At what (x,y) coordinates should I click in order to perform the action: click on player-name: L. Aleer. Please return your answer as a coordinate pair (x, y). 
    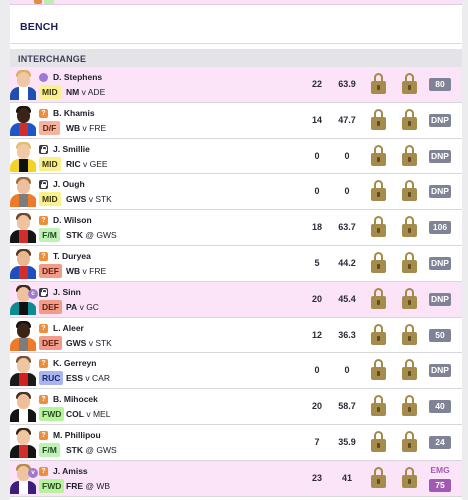
    Looking at the image, I should click on (68, 328).